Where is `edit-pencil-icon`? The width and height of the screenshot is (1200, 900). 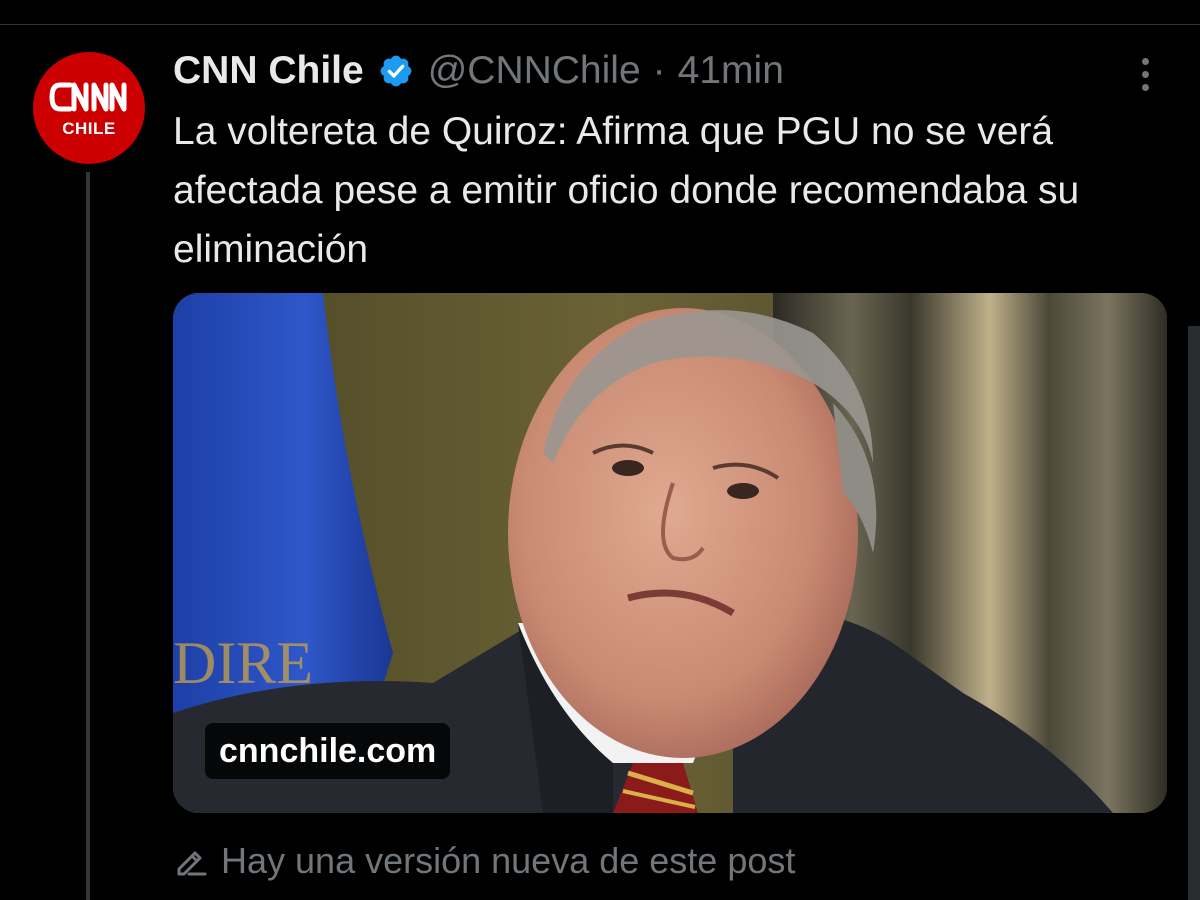 edit-pencil-icon is located at coordinates (191, 861).